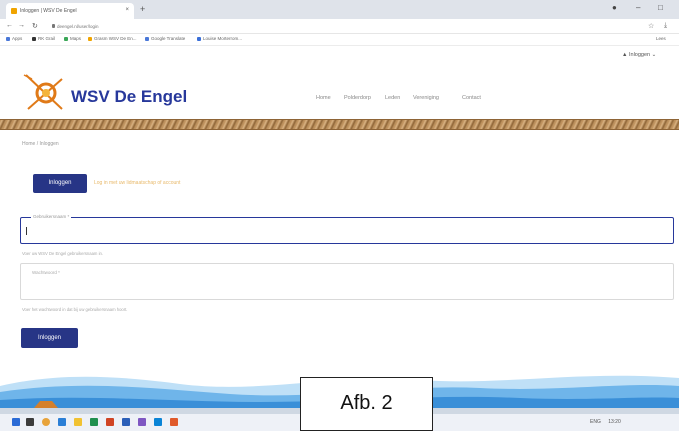 The height and width of the screenshot is (431, 679). I want to click on login-button-top: Inloggen, so click(60, 183).